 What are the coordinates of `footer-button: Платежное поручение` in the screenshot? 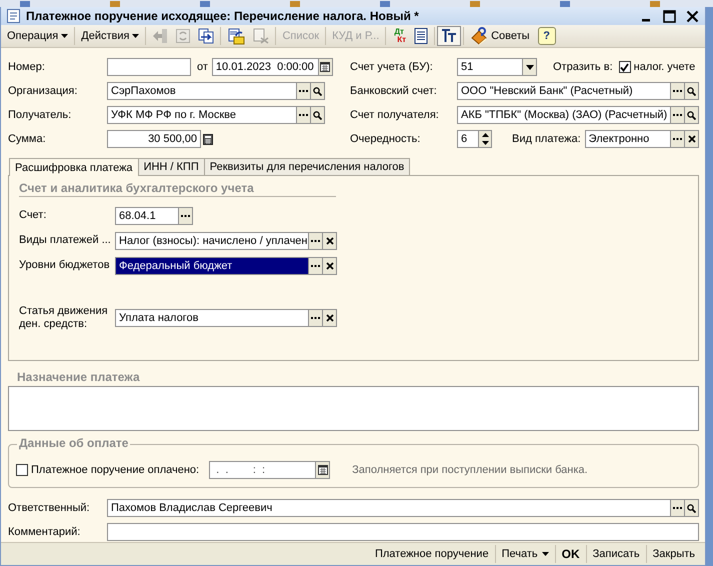 It's located at (431, 554).